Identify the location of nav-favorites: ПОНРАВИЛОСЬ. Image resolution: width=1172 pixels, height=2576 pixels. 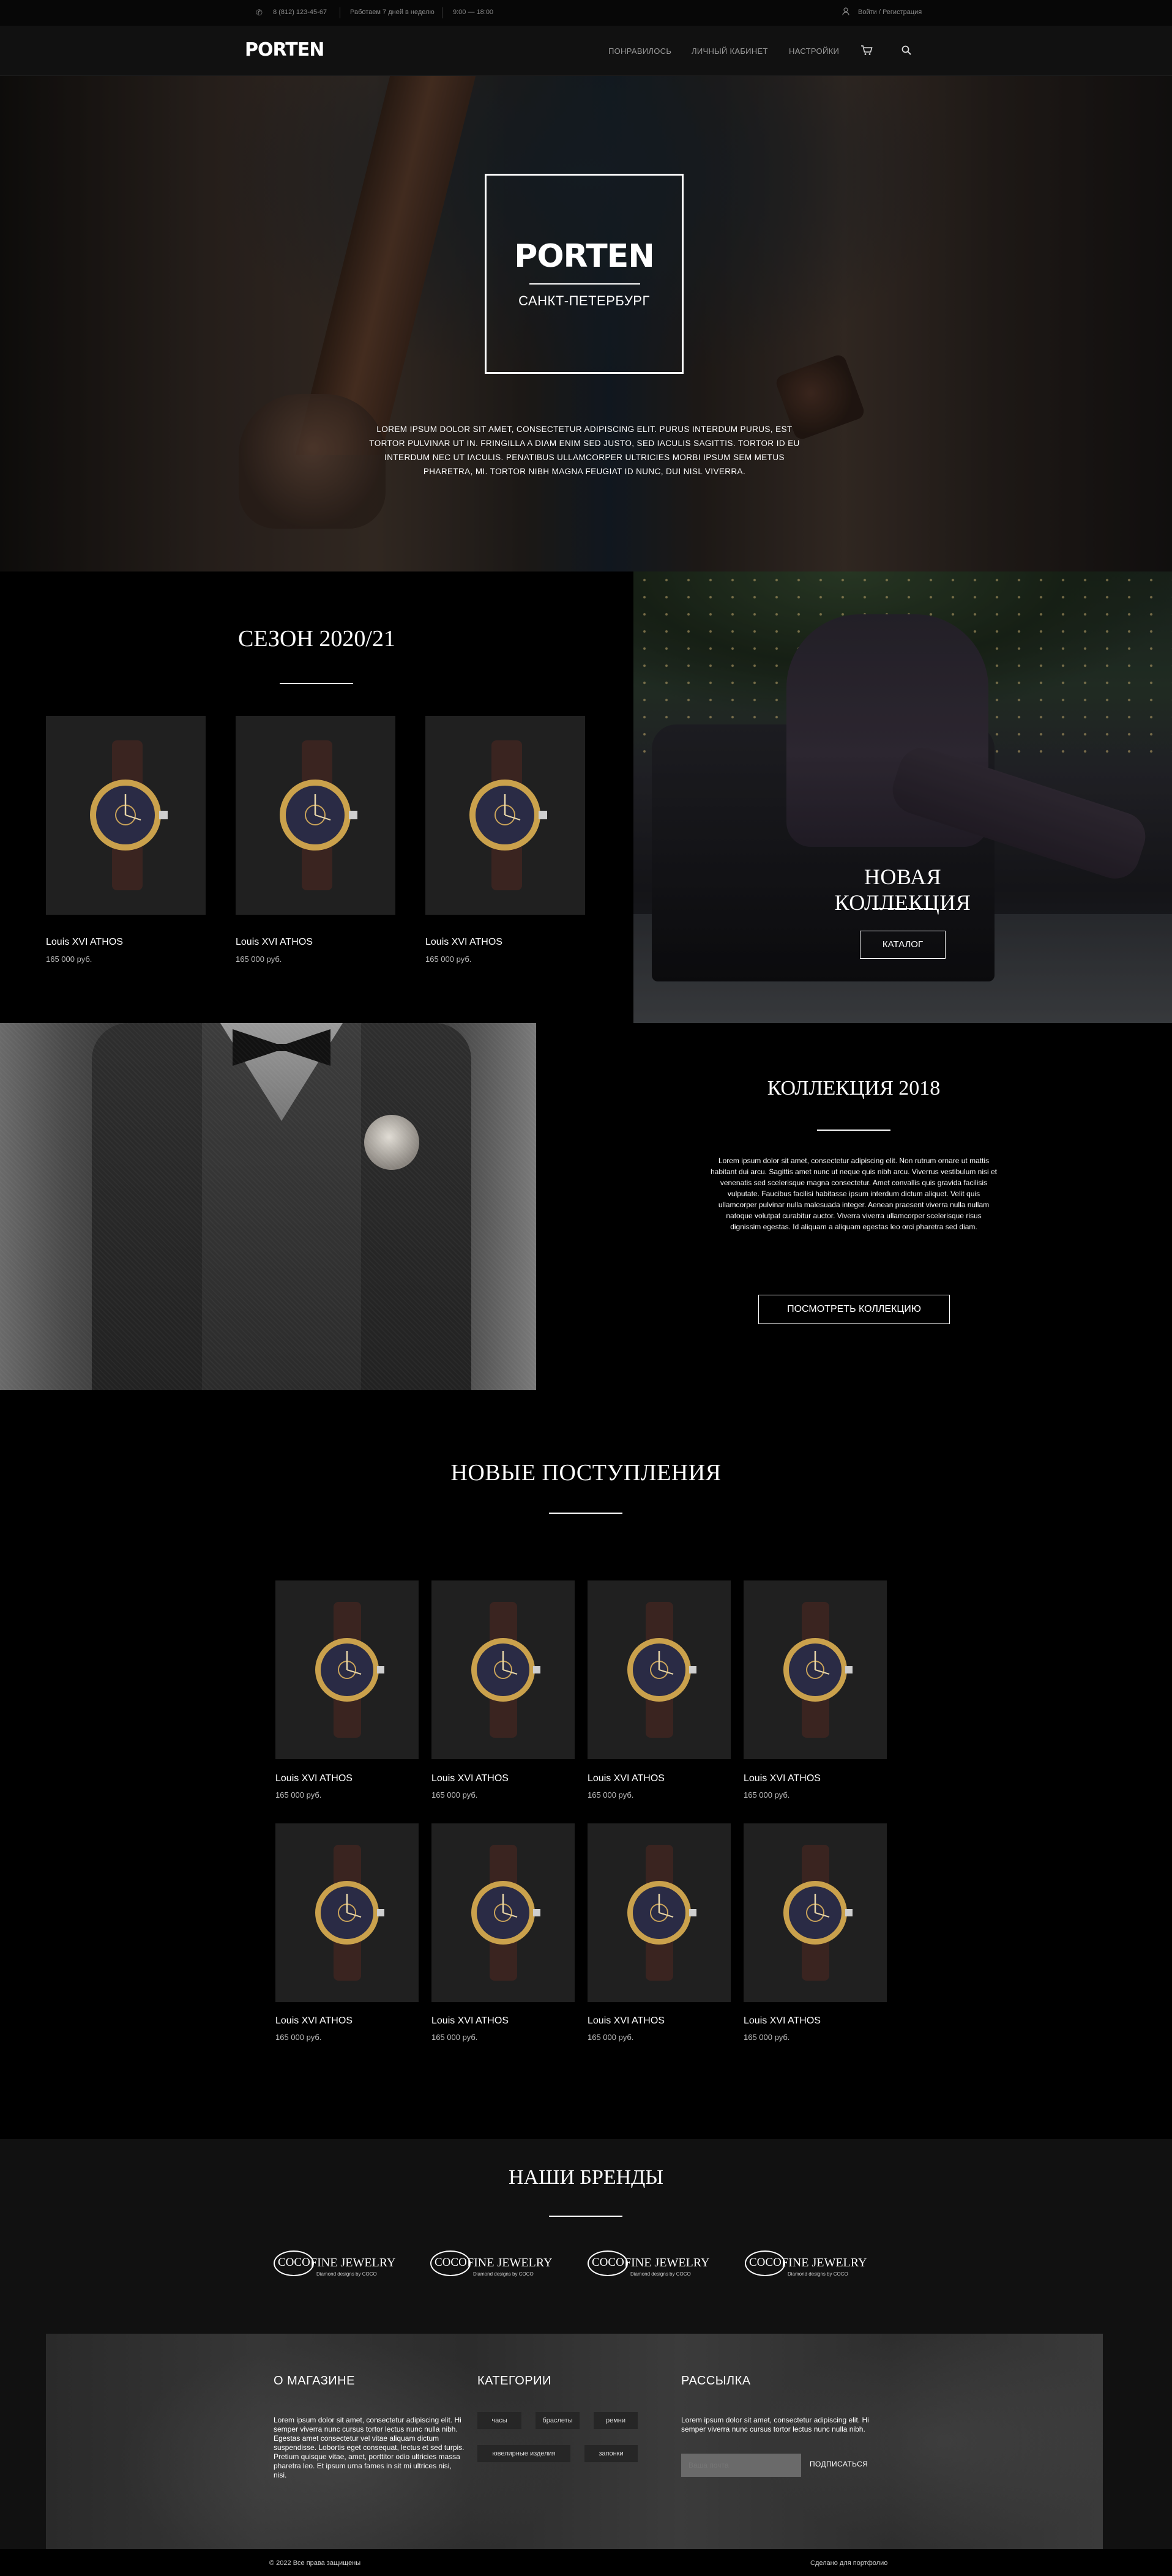
(639, 52).